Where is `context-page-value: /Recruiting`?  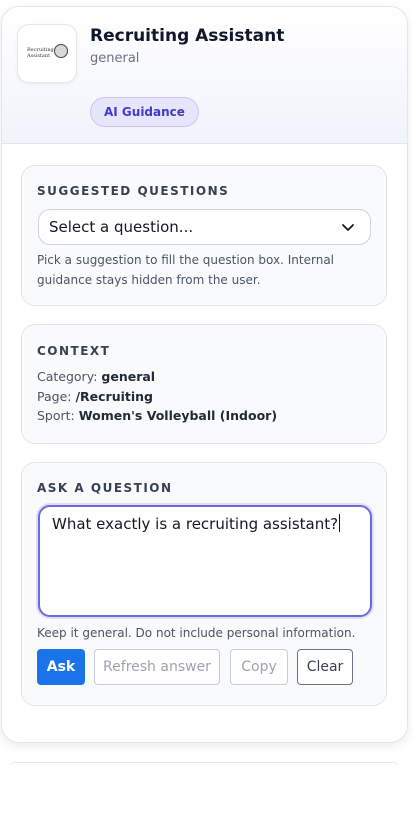
context-page-value: /Recruiting is located at coordinates (114, 396).